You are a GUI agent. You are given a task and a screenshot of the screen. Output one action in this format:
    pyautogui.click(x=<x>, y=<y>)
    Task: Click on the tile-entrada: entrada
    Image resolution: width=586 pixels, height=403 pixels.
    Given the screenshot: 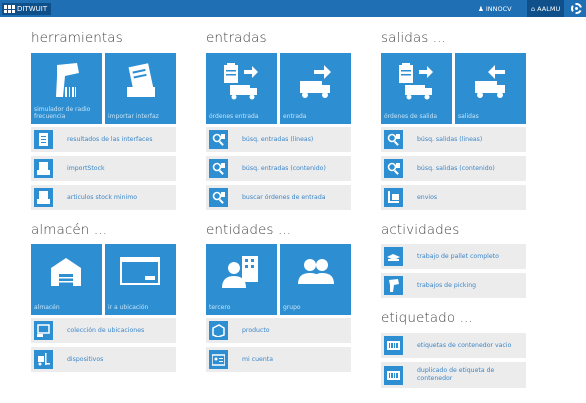 What is the action you would take?
    pyautogui.click(x=315, y=88)
    